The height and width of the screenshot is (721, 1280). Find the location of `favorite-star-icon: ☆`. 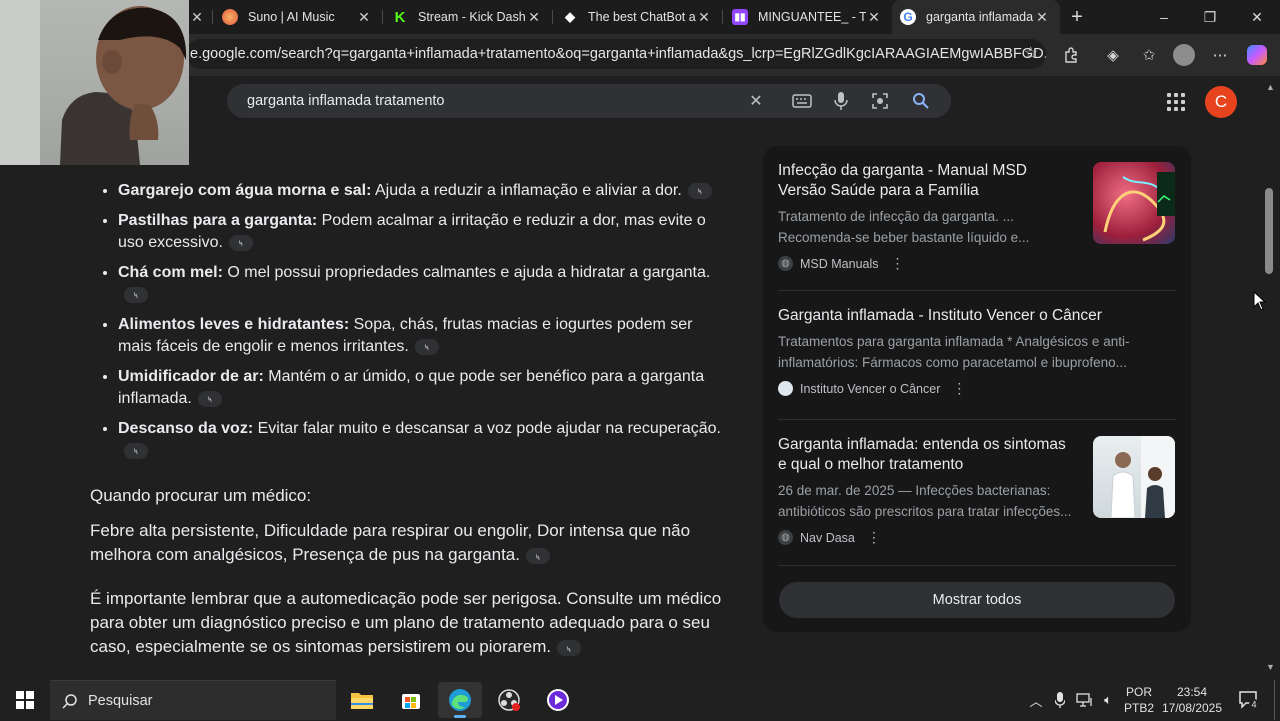

favorite-star-icon: ☆ is located at coordinates (1031, 54).